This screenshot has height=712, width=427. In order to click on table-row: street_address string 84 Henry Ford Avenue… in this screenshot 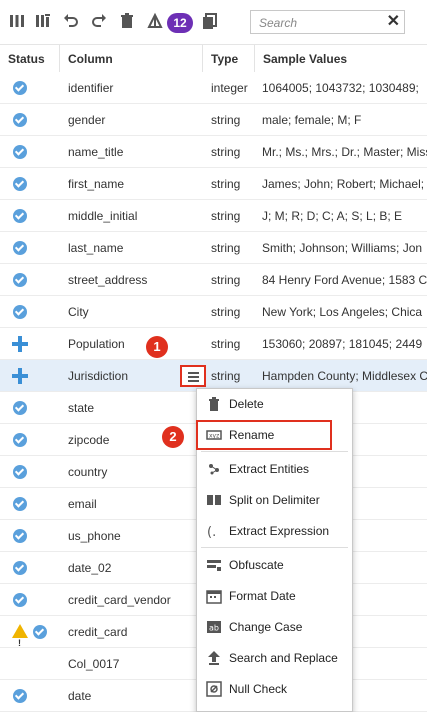, I will do `click(213, 280)`.